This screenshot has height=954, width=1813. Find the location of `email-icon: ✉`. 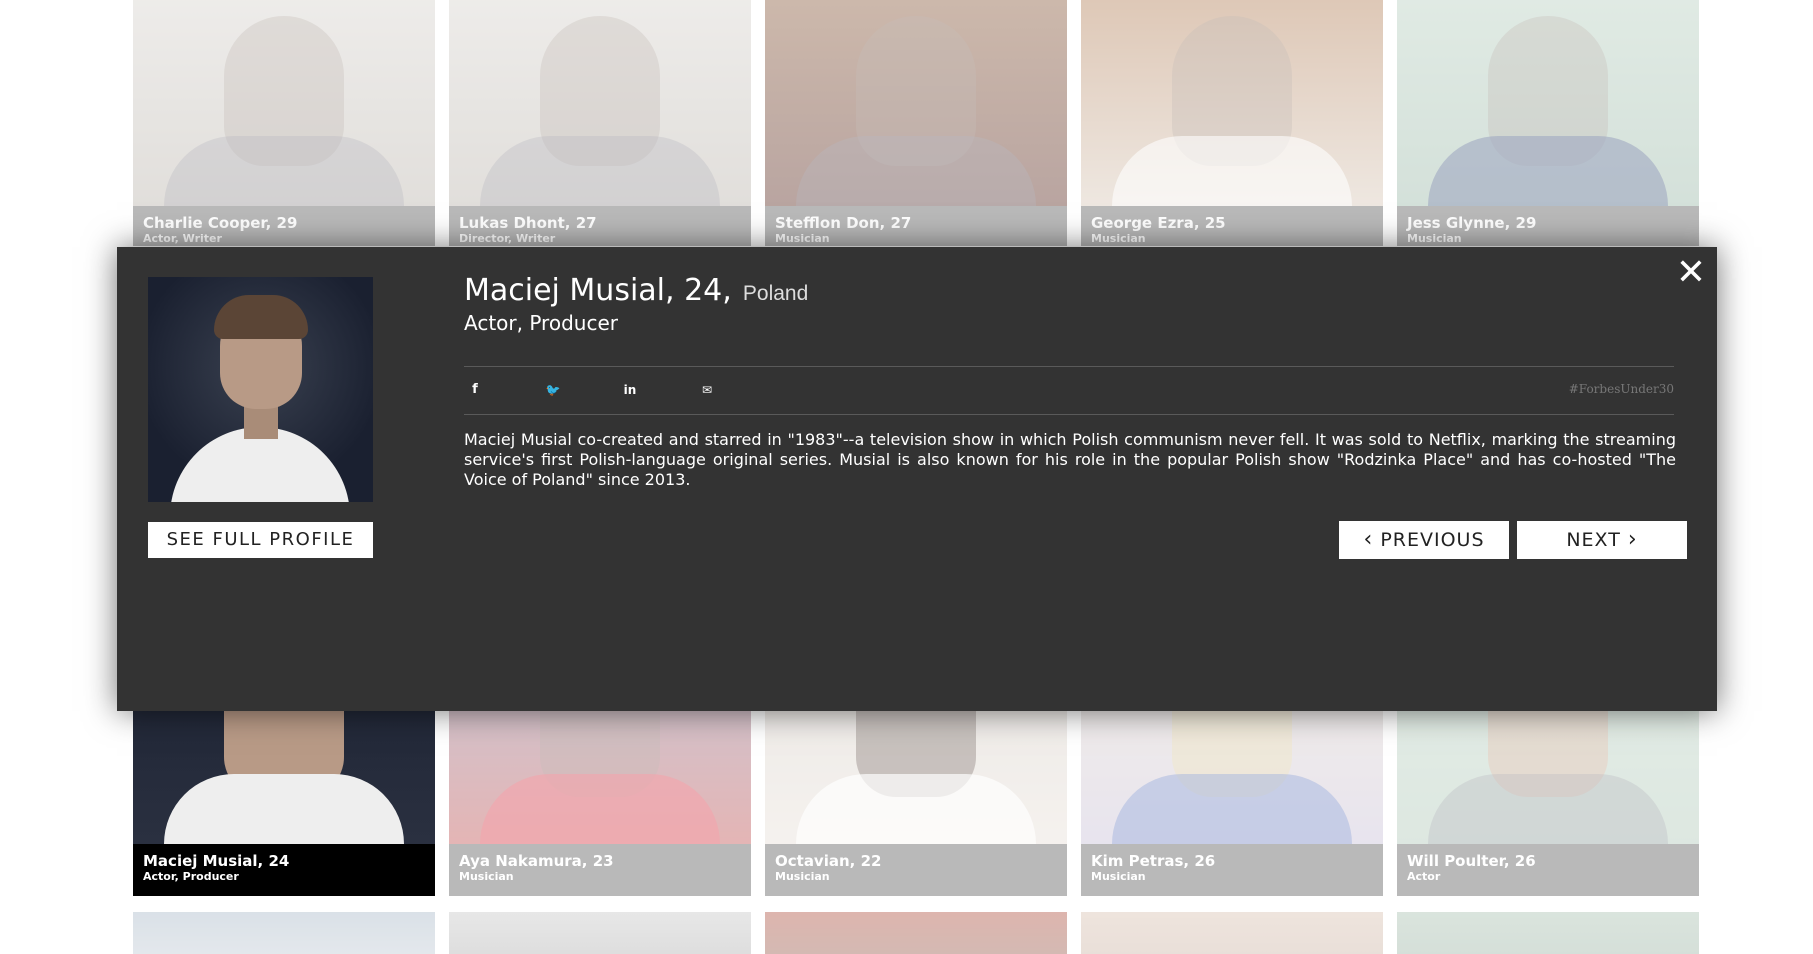

email-icon: ✉ is located at coordinates (707, 390).